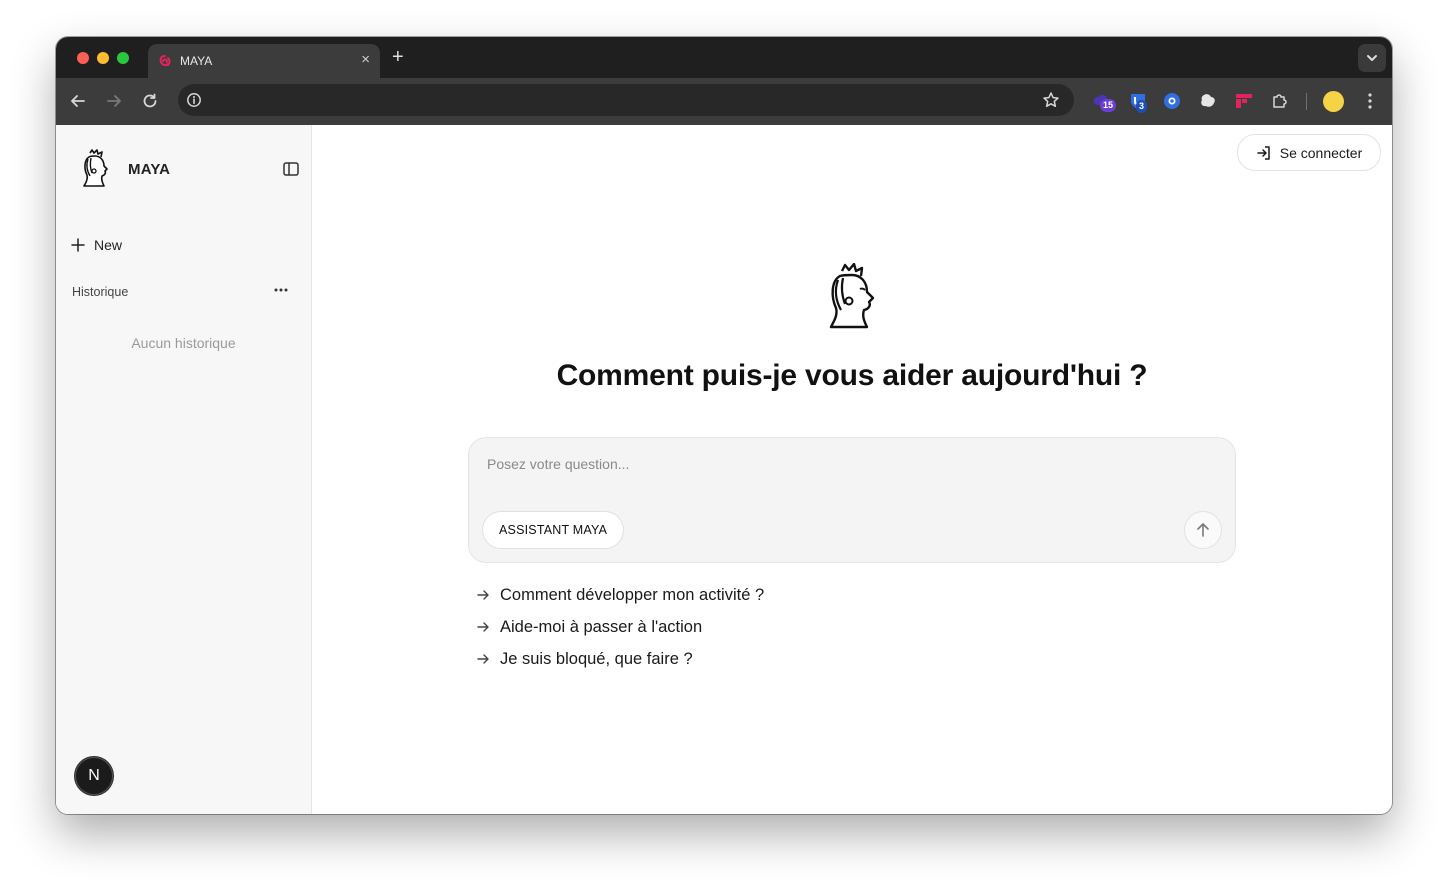 Image resolution: width=1448 pixels, height=888 pixels. I want to click on tab-strip: MAYA × +, so click(724, 57).